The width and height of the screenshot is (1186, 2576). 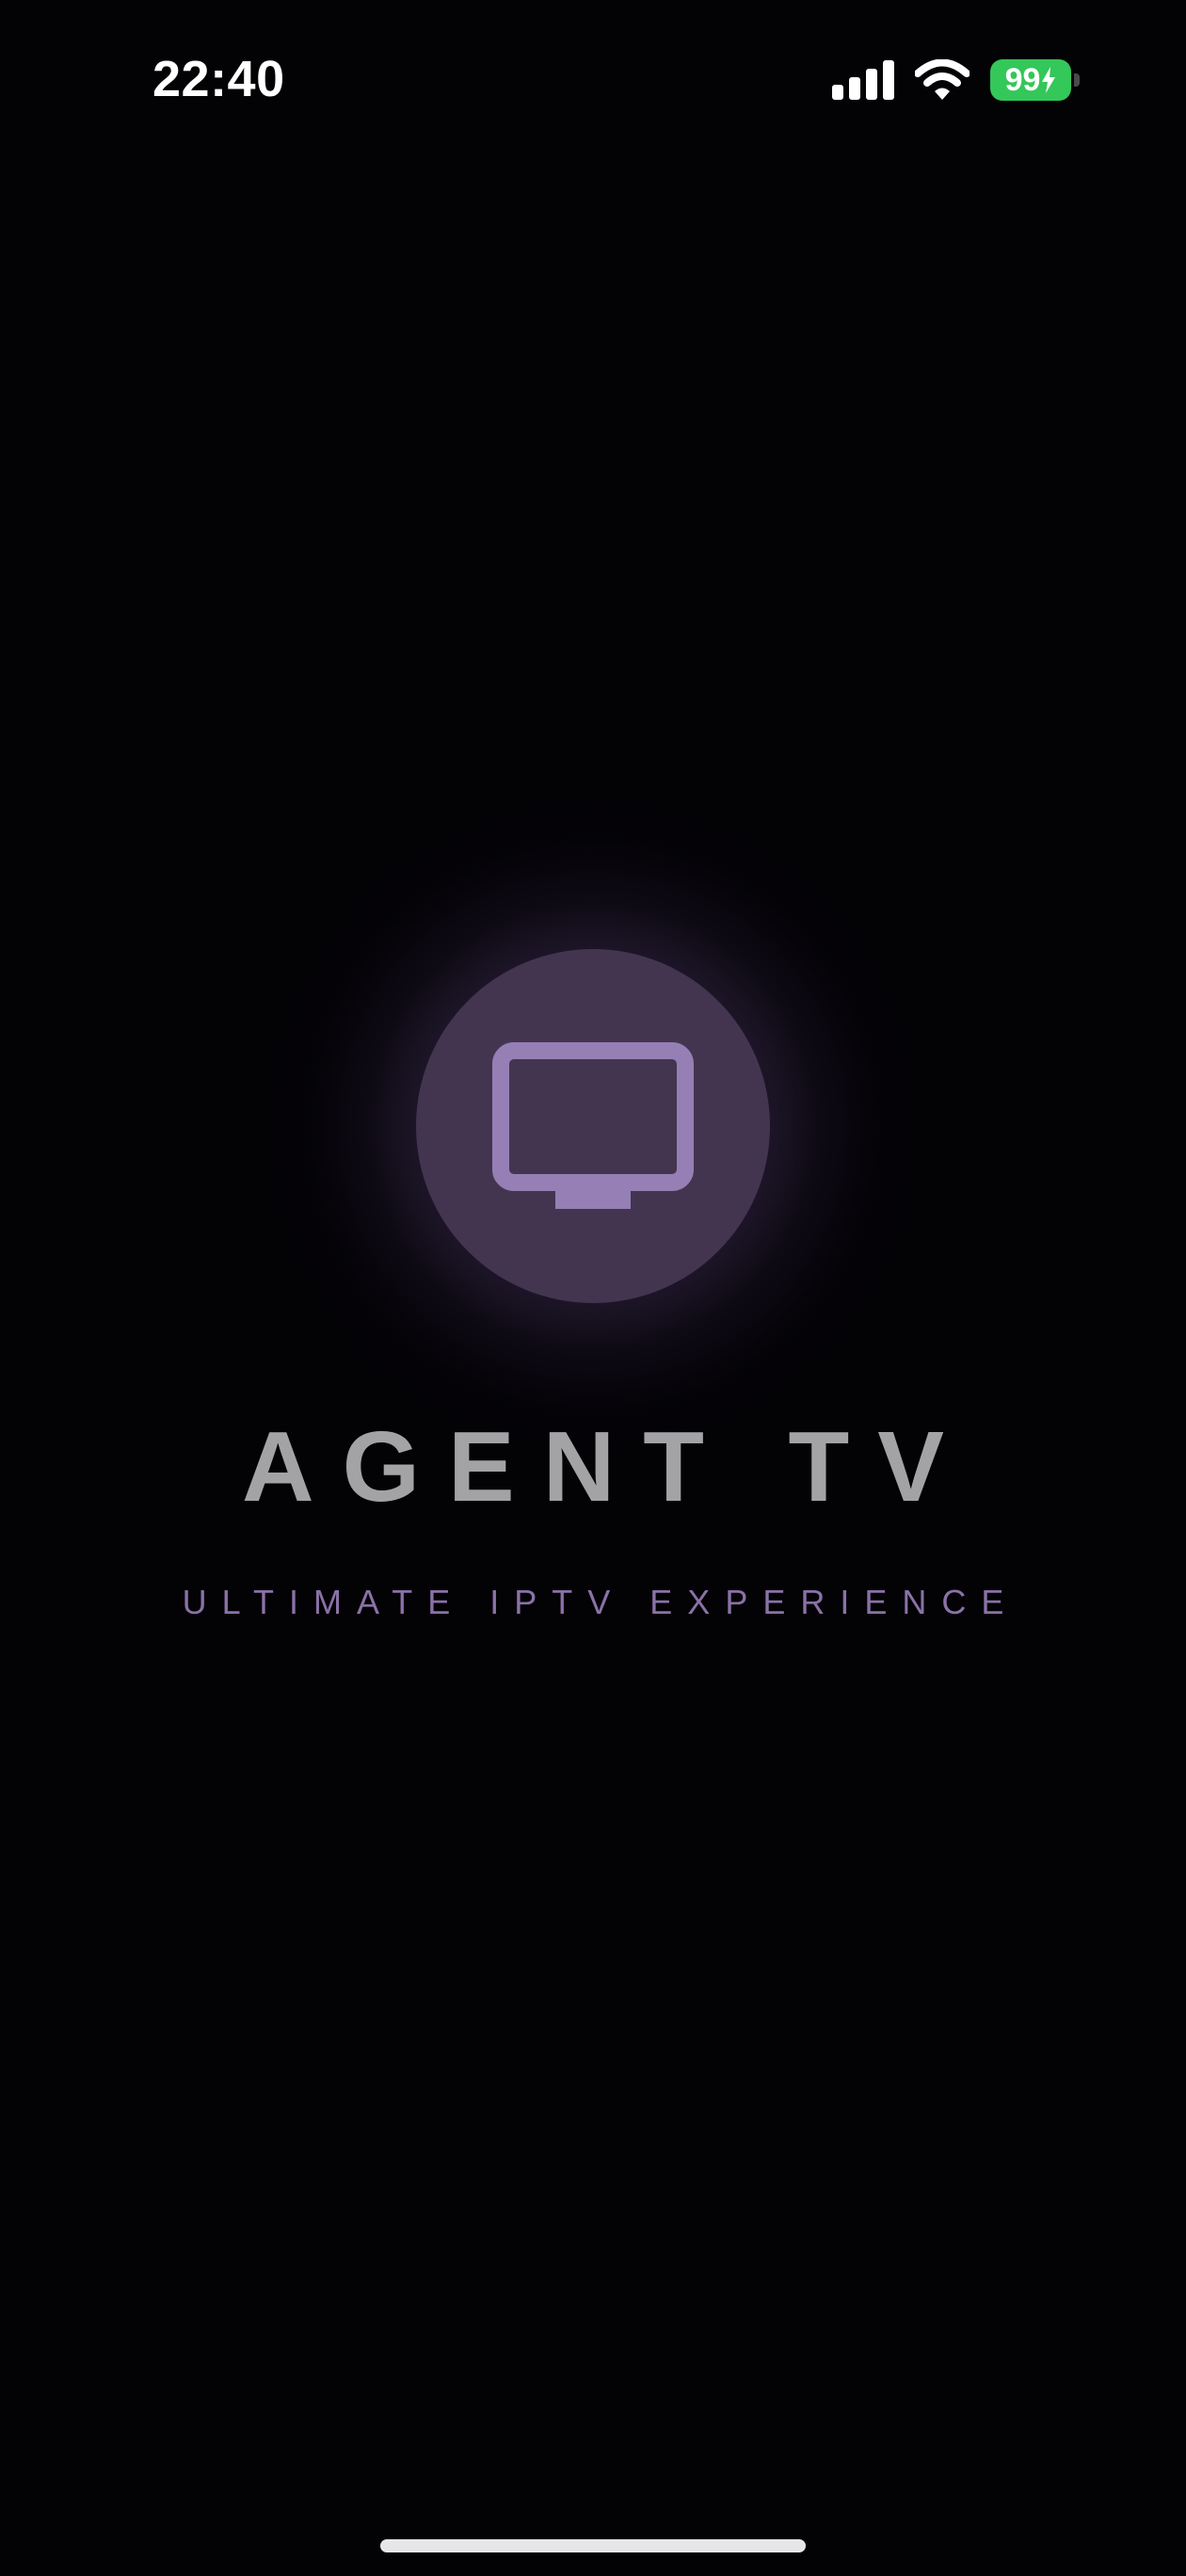 I want to click on status-indicators: 99, so click(x=957, y=80).